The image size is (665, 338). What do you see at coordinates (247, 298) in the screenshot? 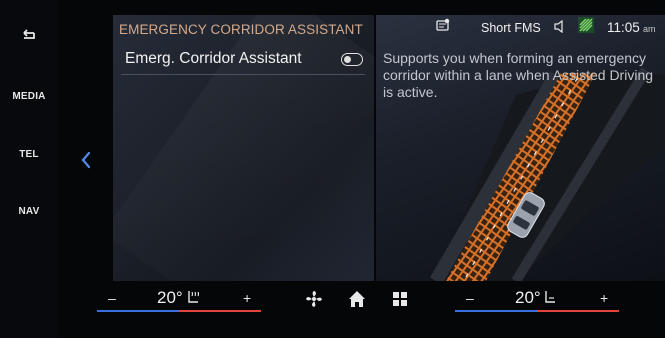
I see `left-temp-increase-button: +` at bounding box center [247, 298].